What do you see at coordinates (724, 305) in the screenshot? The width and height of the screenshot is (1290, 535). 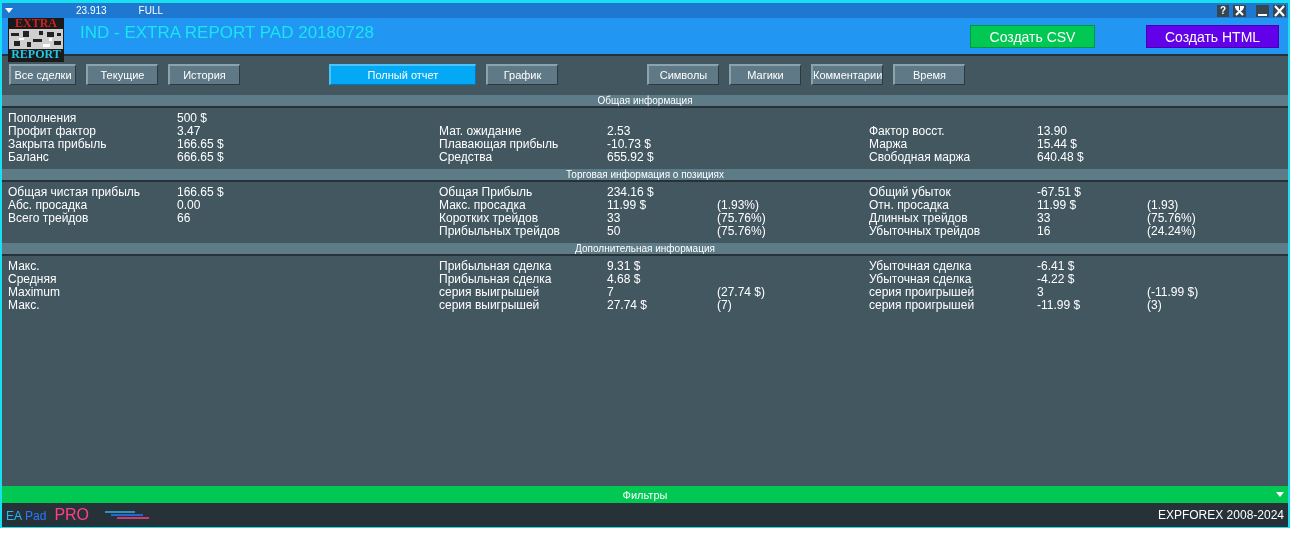 I see `stat-note: (7)` at bounding box center [724, 305].